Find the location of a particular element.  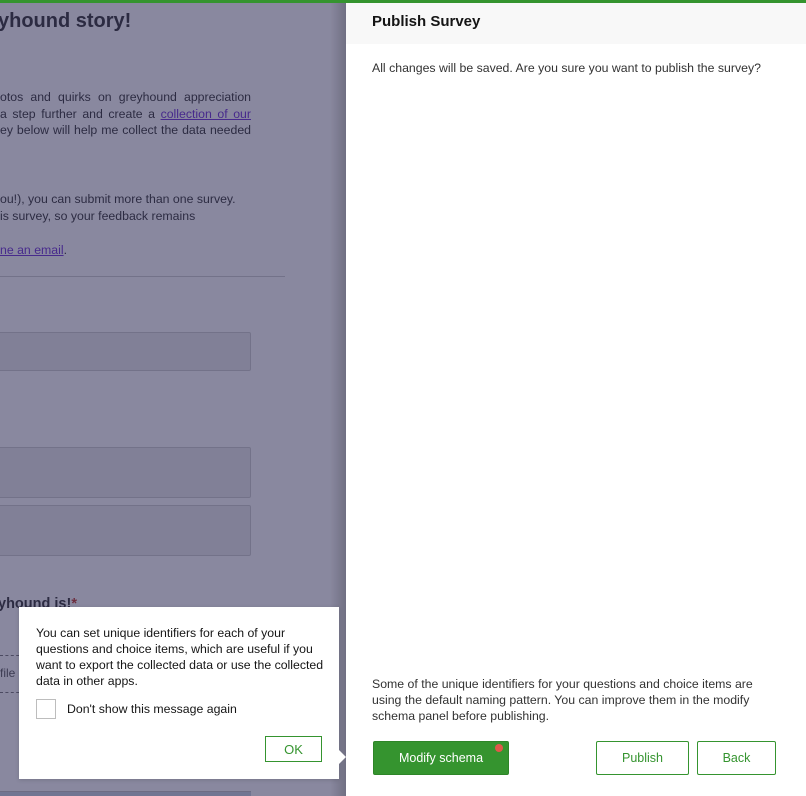

modify-schema-label: Modify schema is located at coordinates (441, 758).